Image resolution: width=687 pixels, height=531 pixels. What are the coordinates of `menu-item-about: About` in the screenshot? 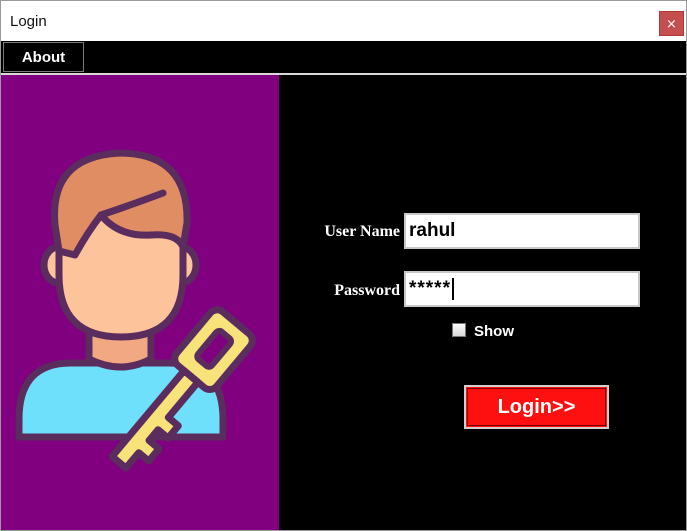 It's located at (43, 57).